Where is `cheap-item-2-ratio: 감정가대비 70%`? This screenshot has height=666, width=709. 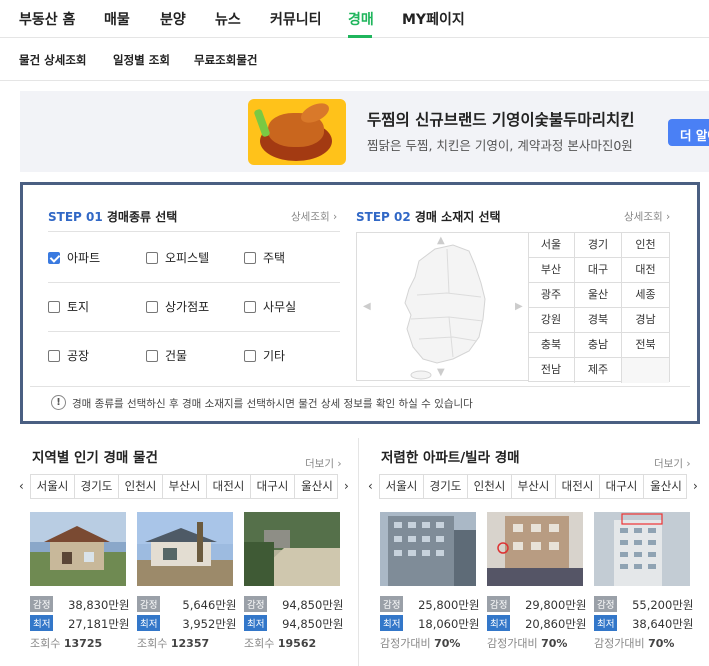 cheap-item-2-ratio: 감정가대비 70% is located at coordinates (527, 643).